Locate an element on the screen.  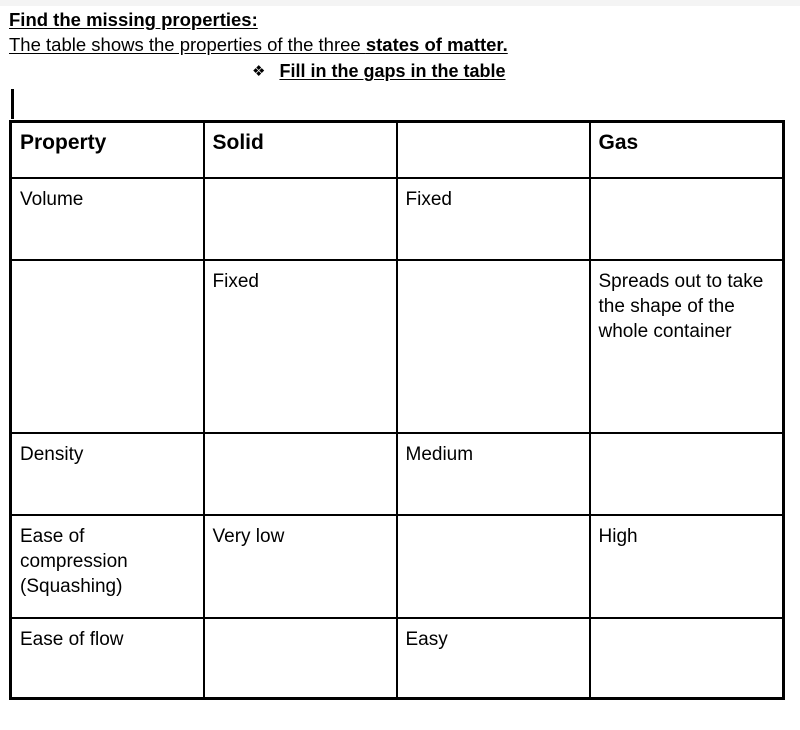
cell-density-solid is located at coordinates (300, 474).